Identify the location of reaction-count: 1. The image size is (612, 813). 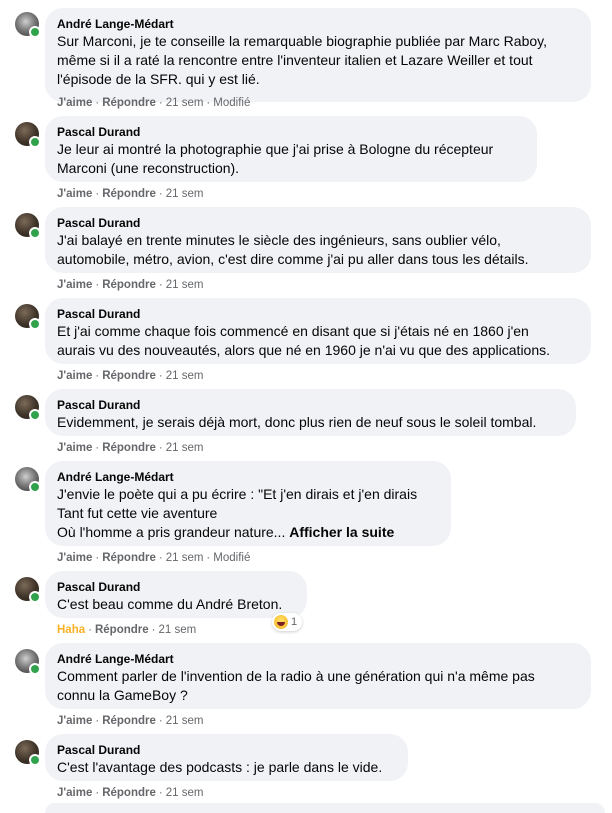
(287, 622).